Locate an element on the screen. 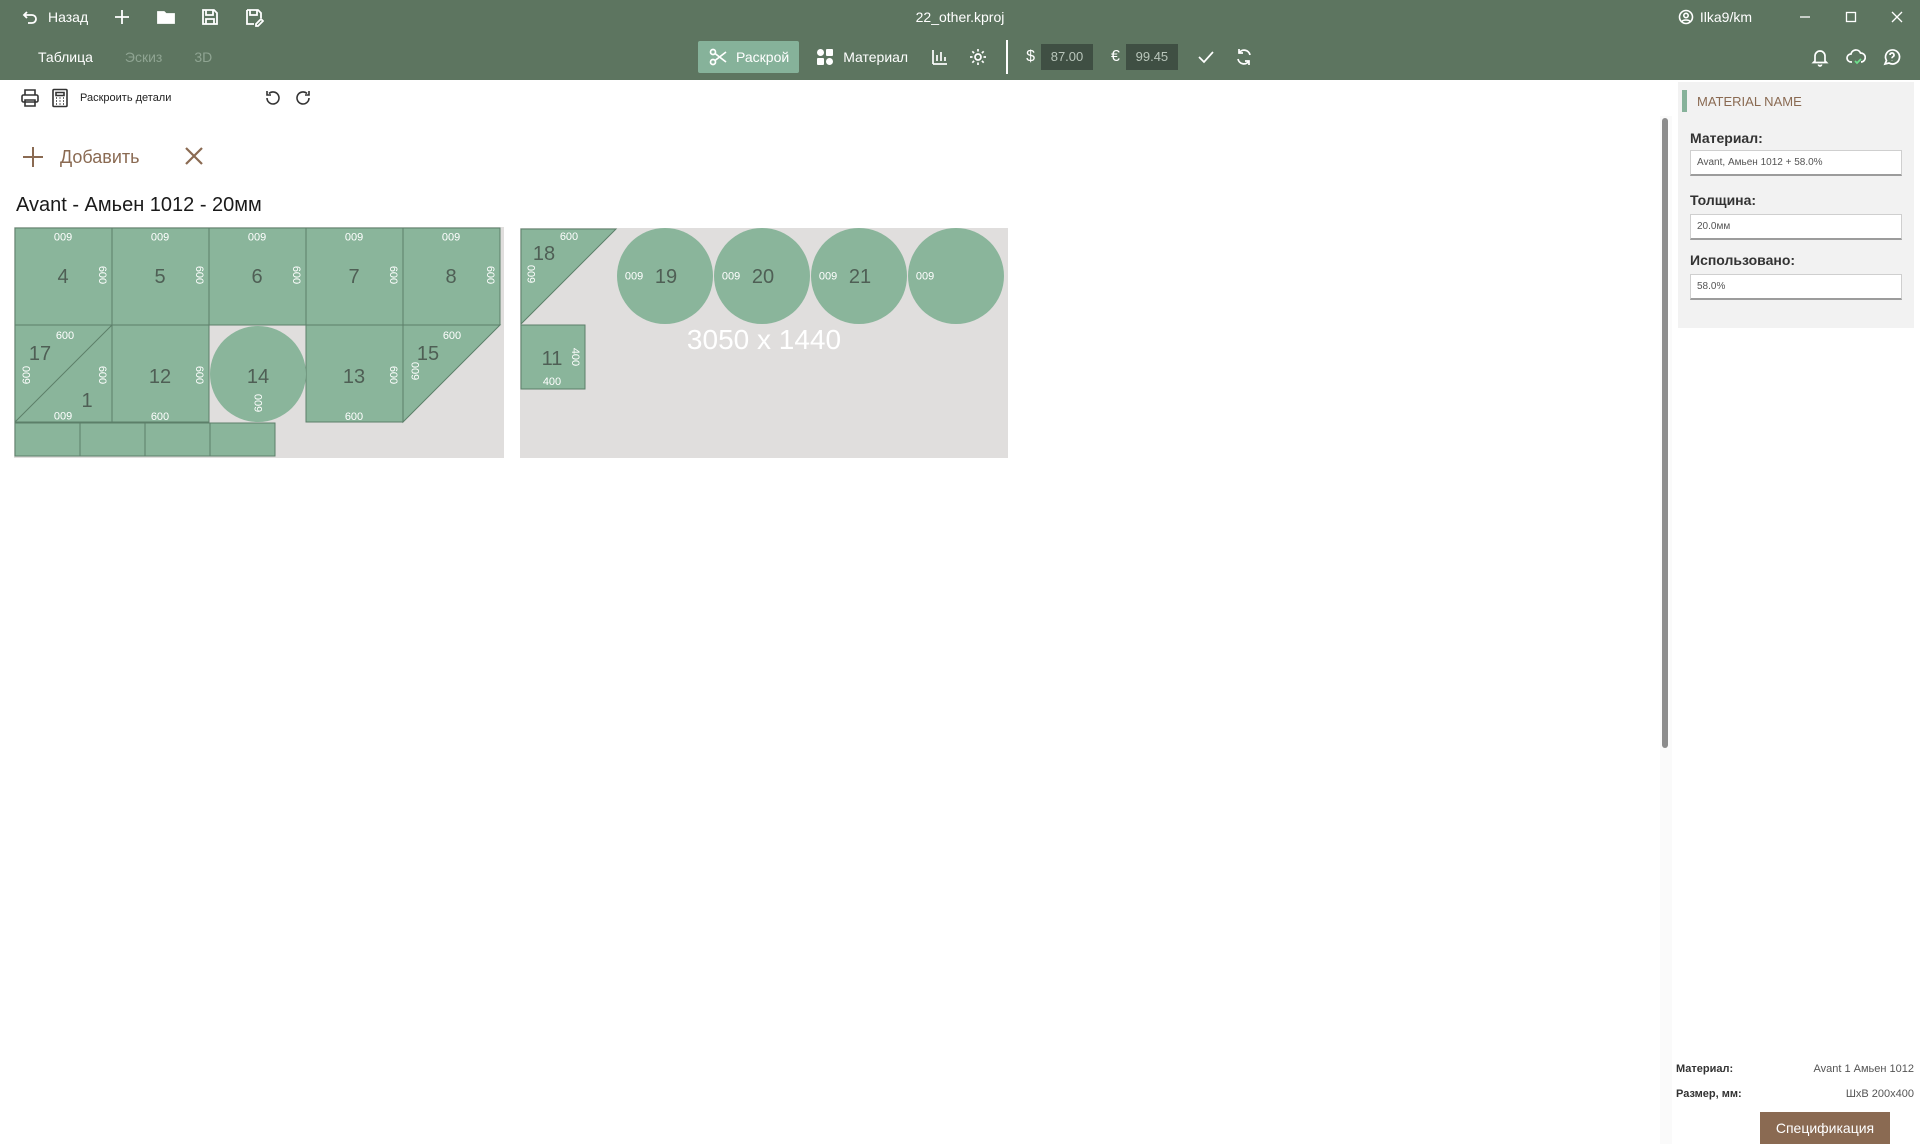 This screenshot has width=1920, height=1144. cut-details-label: Раскроить детали is located at coordinates (125, 98).